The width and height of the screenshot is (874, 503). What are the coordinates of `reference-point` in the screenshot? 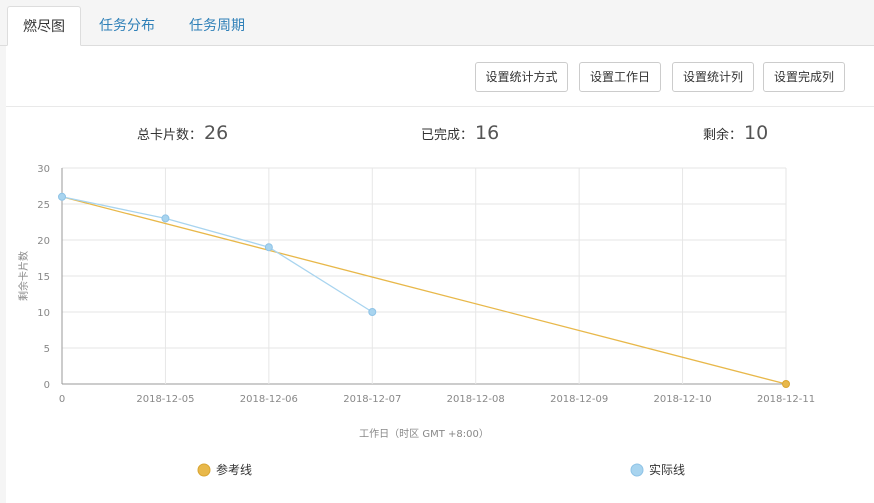 It's located at (786, 384).